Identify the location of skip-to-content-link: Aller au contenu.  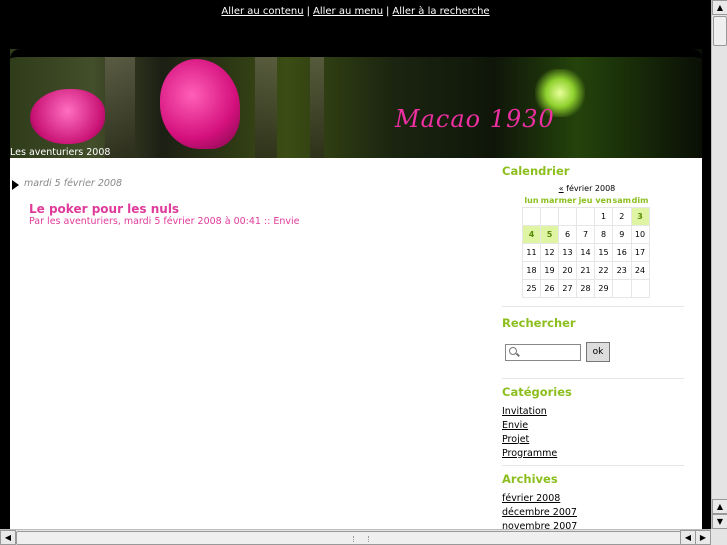
(262, 11).